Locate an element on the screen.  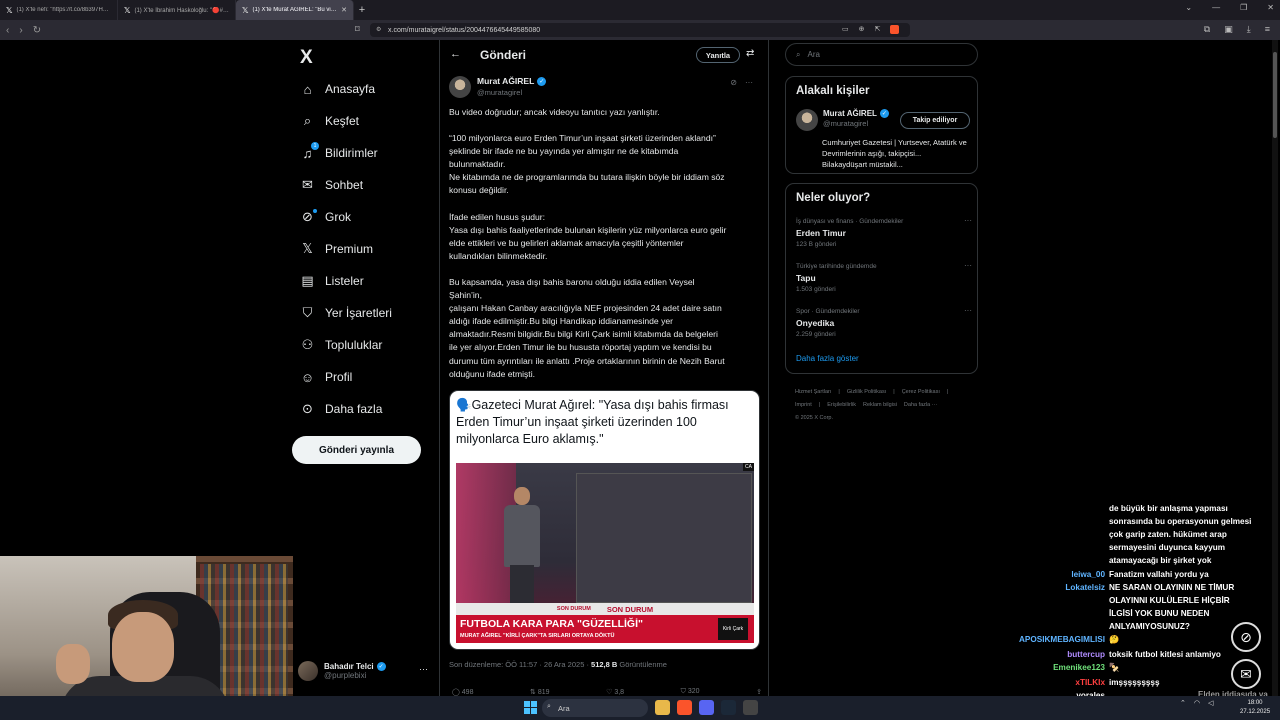
taskbar-search: ⌕ Ara is located at coordinates (595, 708).